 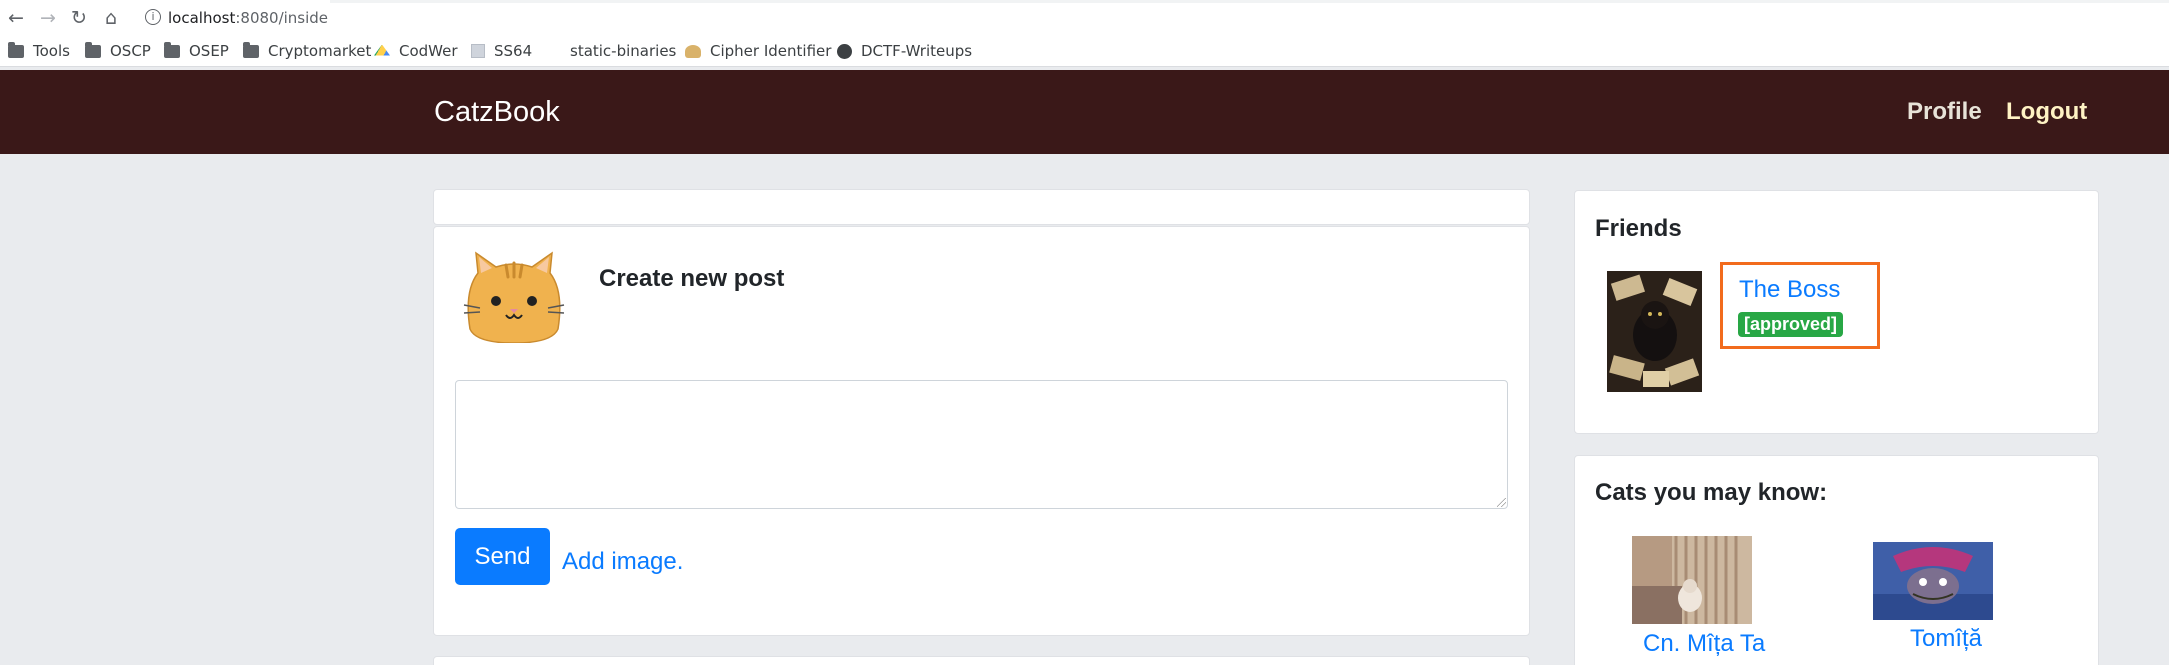 What do you see at coordinates (771, 51) in the screenshot?
I see `bookmark-label: Cipher Identifier` at bounding box center [771, 51].